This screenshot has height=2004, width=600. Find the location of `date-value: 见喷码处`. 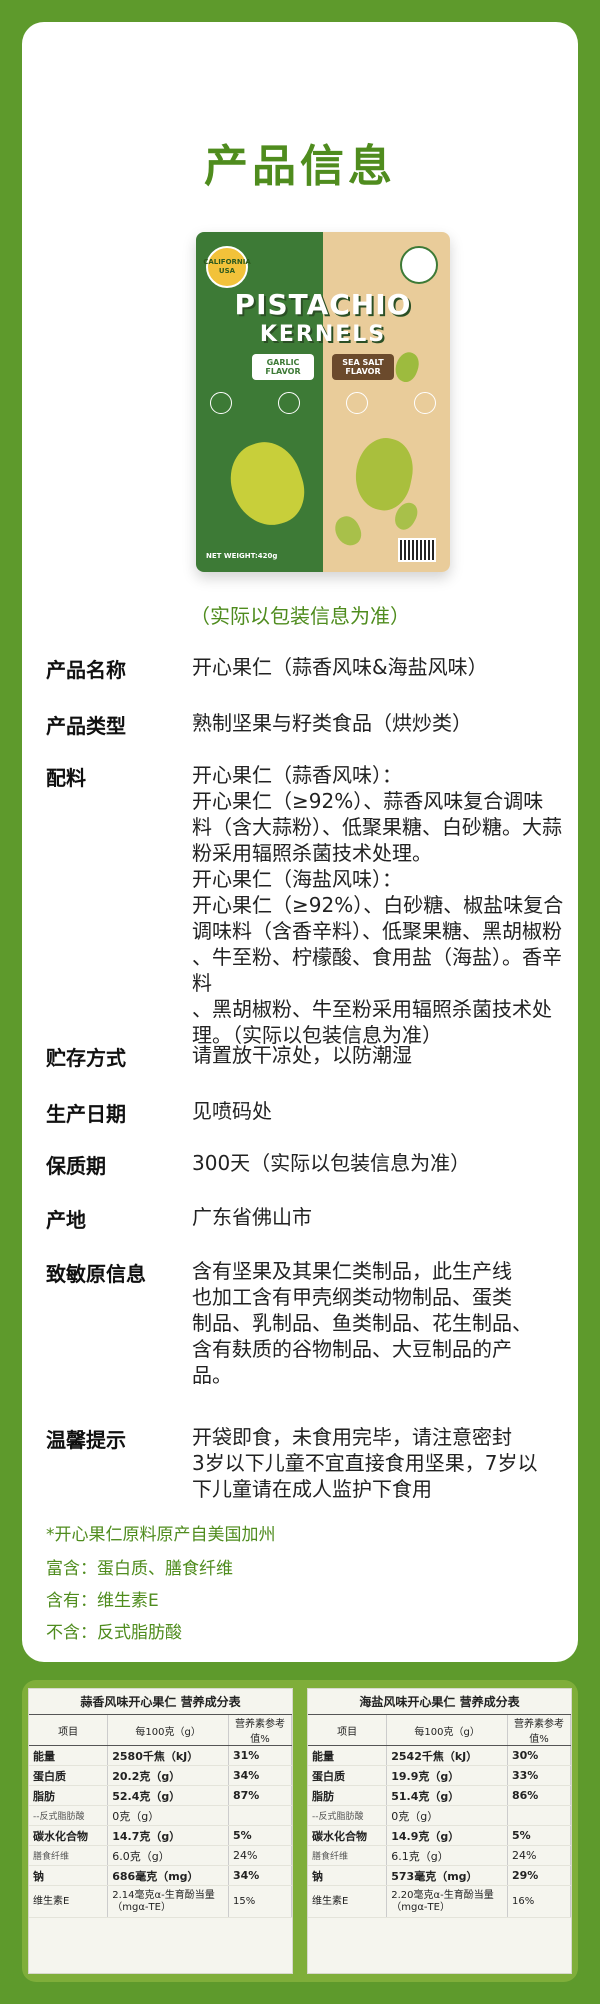

date-value: 见喷码处 is located at coordinates (232, 1111).